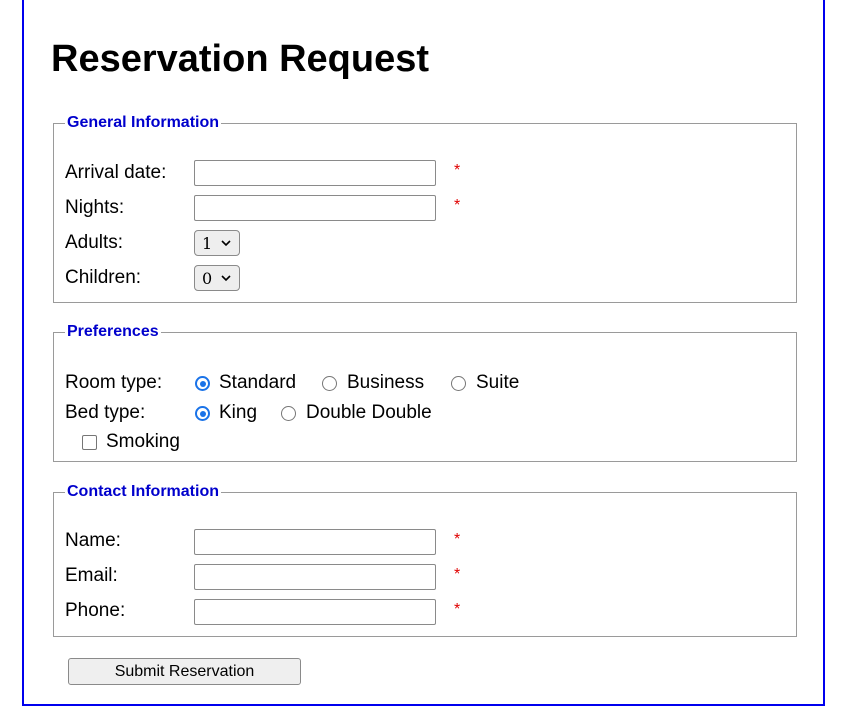  What do you see at coordinates (457, 609) in the screenshot?
I see `phone-required-mark: *` at bounding box center [457, 609].